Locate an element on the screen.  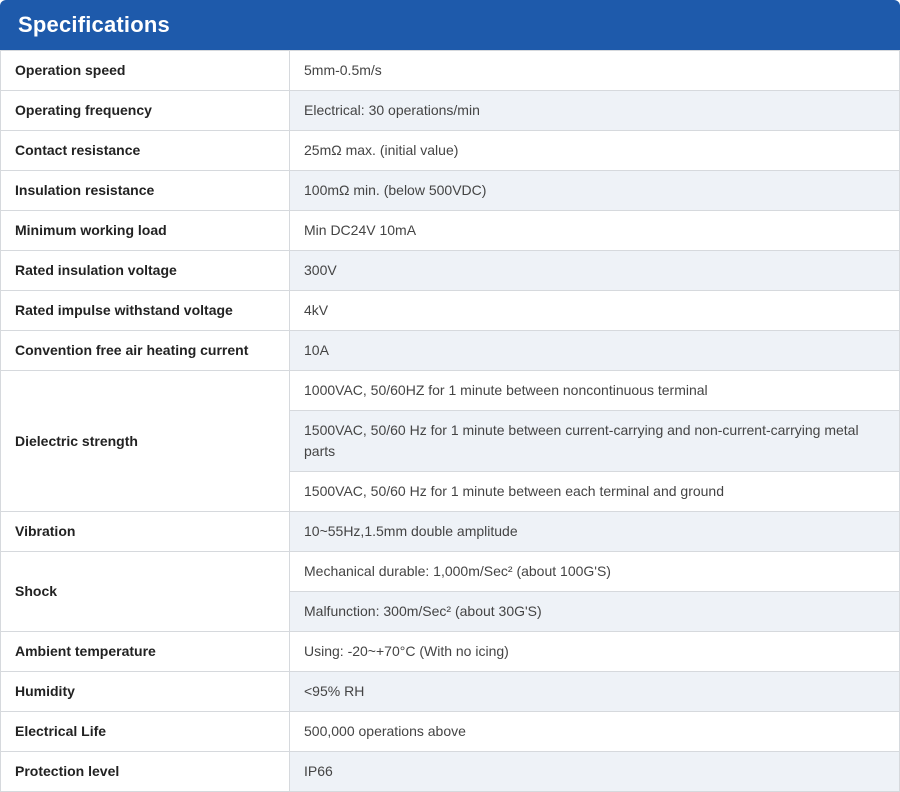
spec-value: Malfunction: 300m/Sec² (about 30G'S) is located at coordinates (594, 611).